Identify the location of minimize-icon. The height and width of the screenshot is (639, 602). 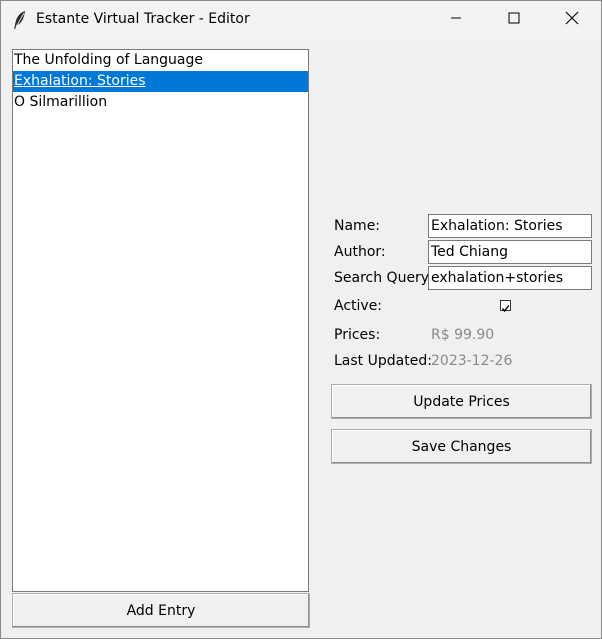
(456, 20).